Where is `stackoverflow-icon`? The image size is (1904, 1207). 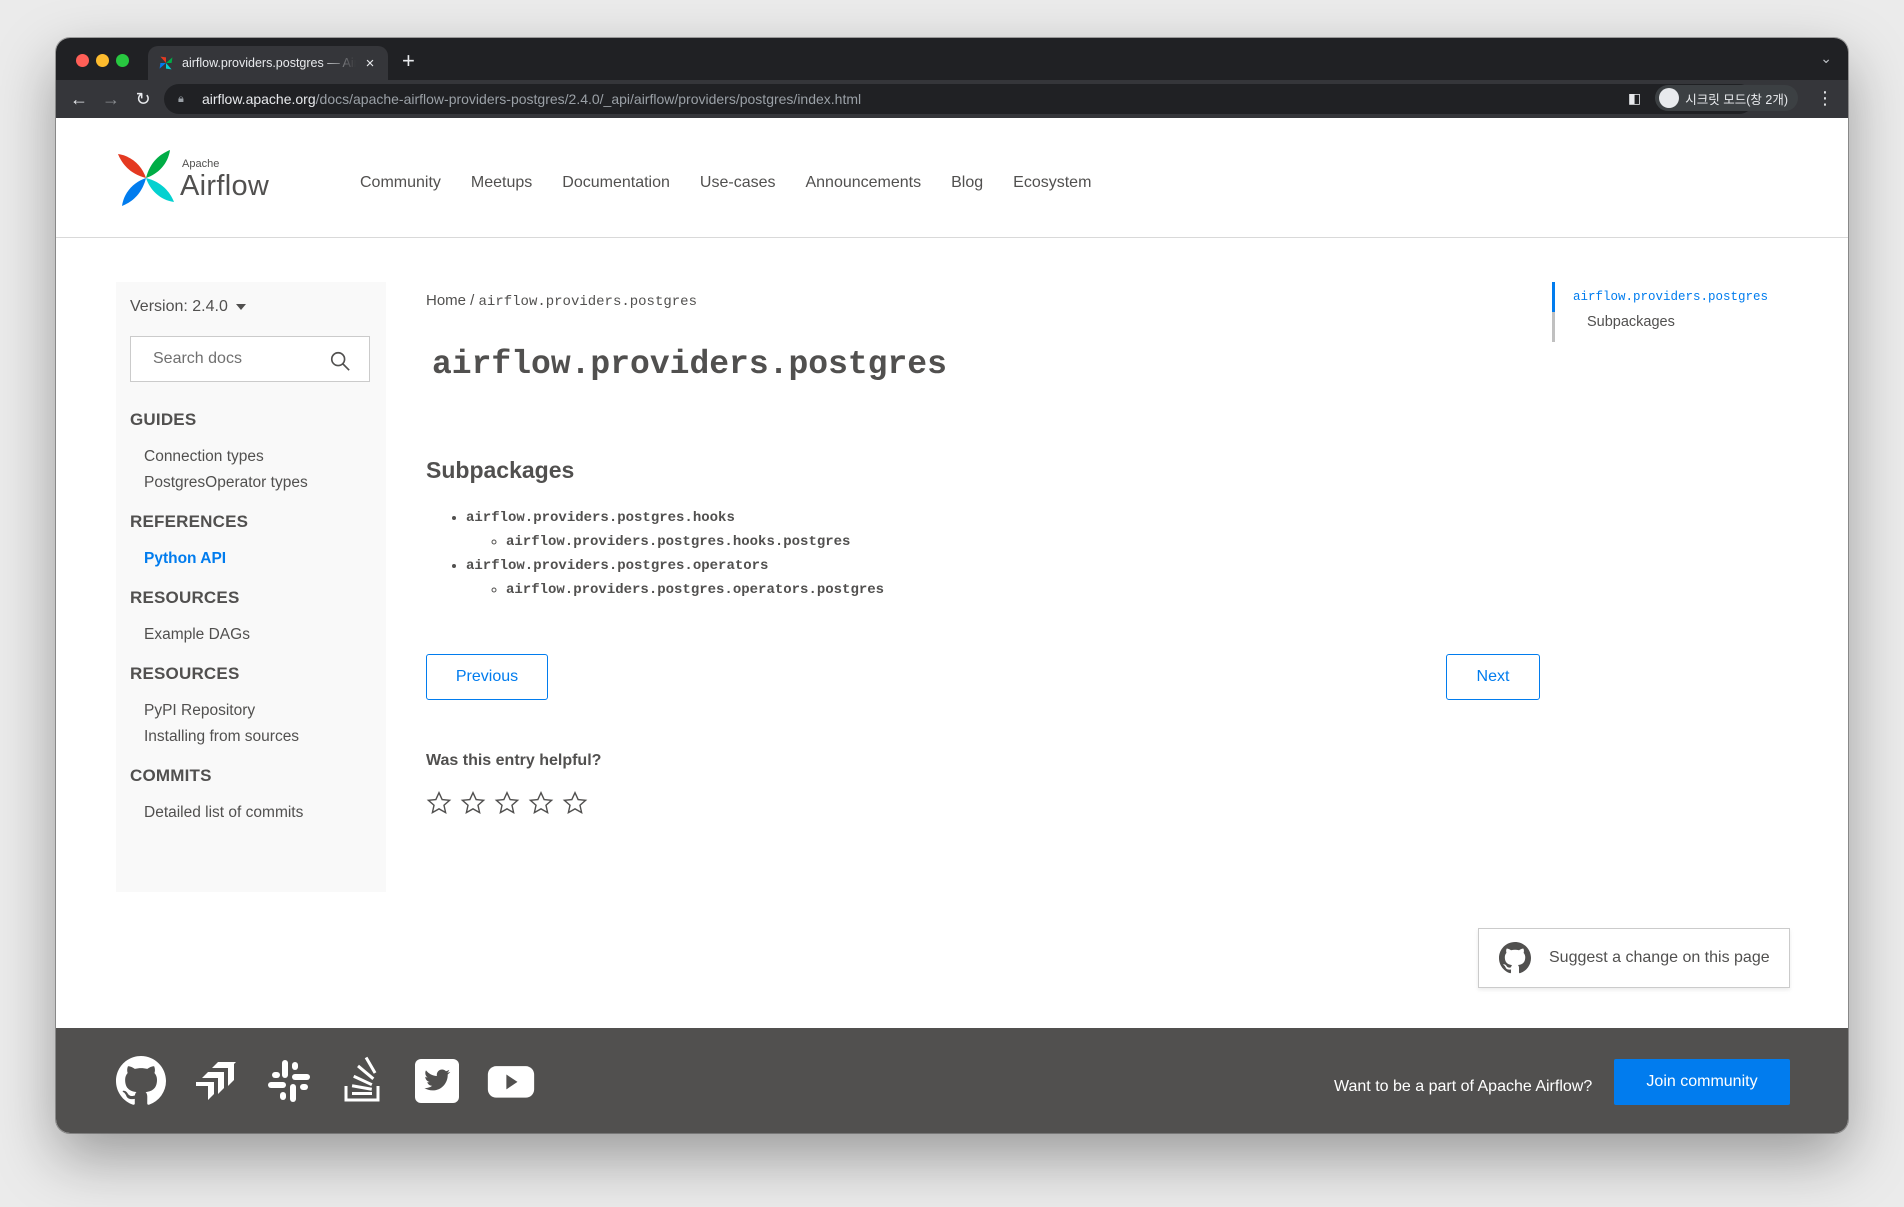 stackoverflow-icon is located at coordinates (363, 1081).